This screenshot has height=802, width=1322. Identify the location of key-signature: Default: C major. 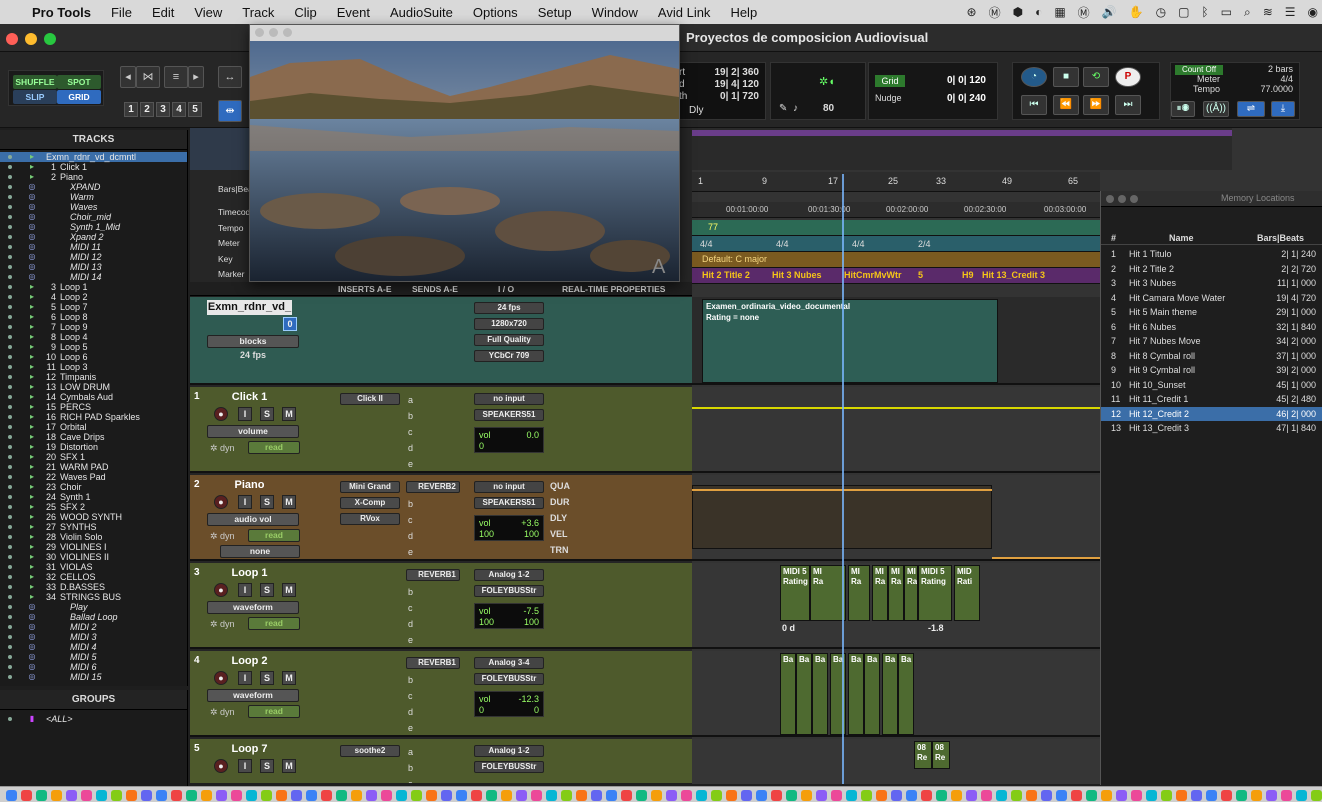
(734, 259).